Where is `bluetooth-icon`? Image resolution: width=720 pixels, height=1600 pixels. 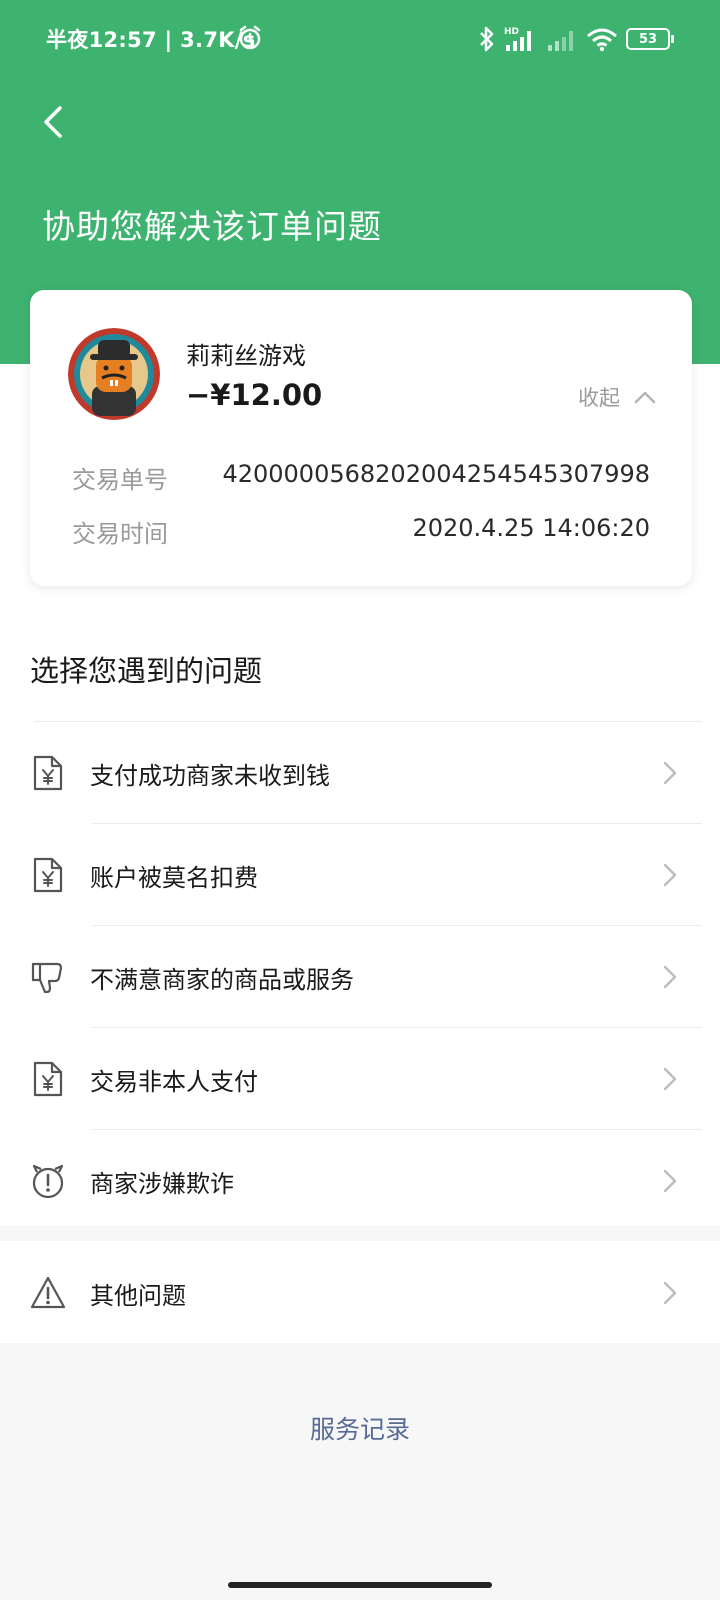
bluetooth-icon is located at coordinates (487, 39).